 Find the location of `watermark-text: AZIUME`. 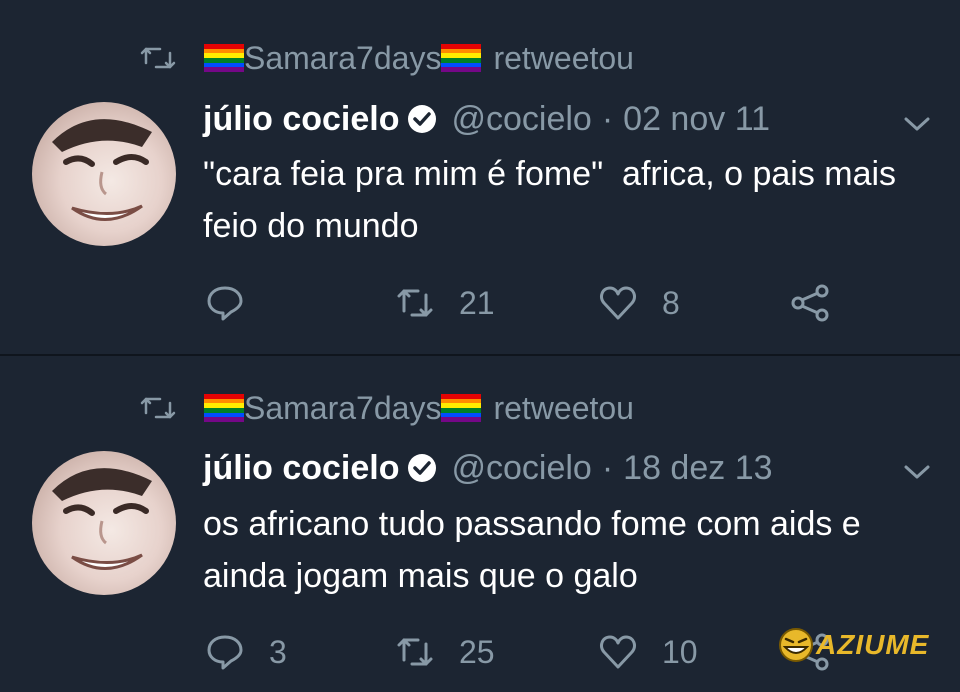

watermark-text: AZIUME is located at coordinates (873, 644).